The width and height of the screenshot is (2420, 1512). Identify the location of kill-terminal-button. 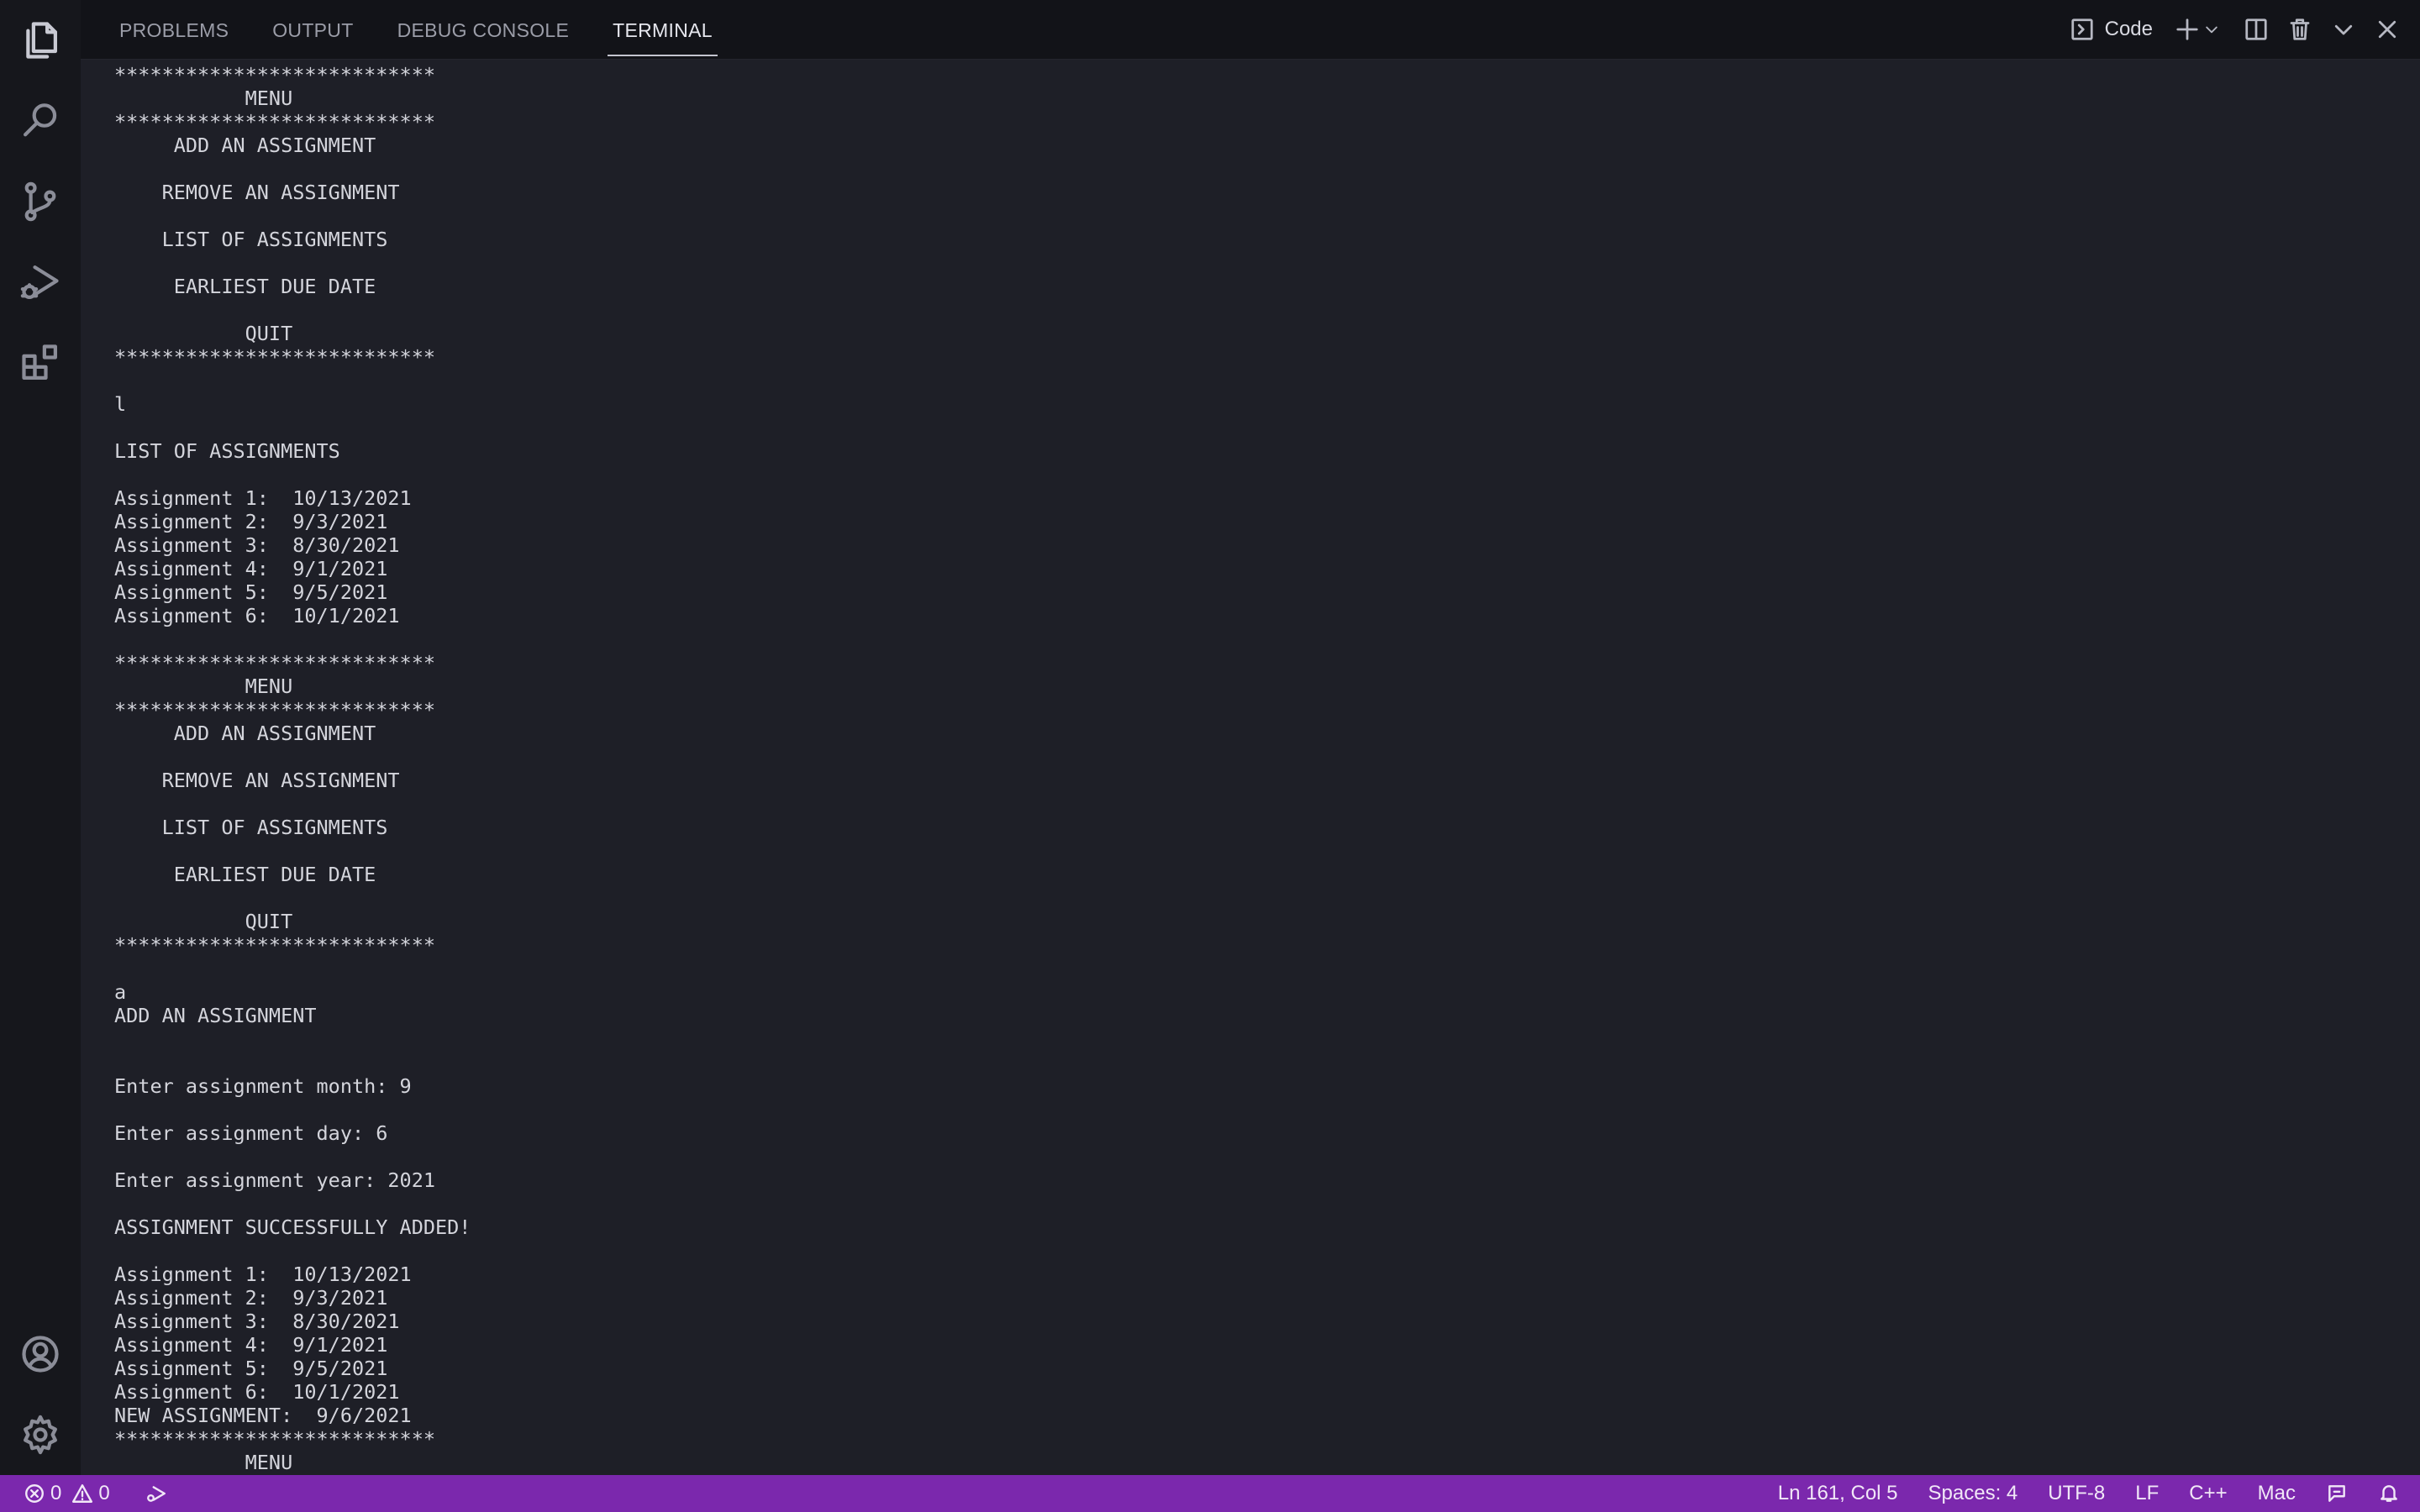
(2299, 29).